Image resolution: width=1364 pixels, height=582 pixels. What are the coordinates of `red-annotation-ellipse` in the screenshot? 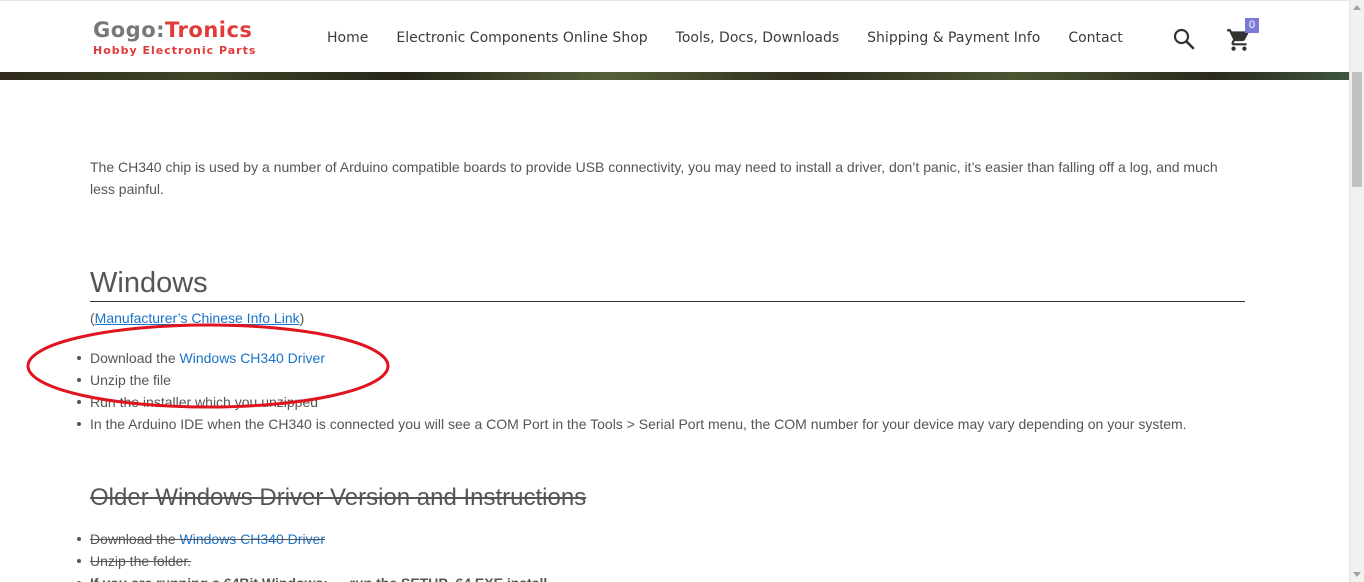 It's located at (208, 366).